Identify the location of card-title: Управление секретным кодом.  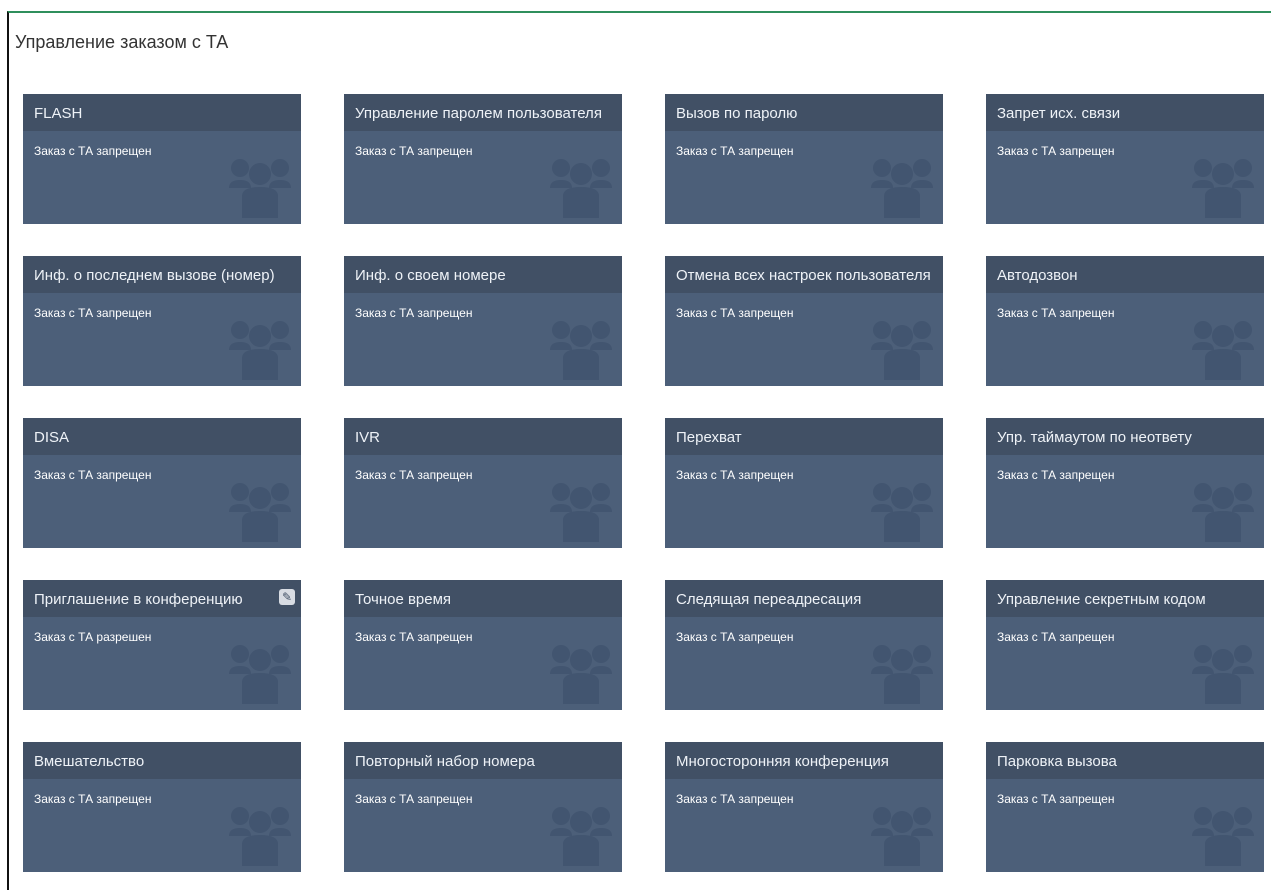
(1125, 598).